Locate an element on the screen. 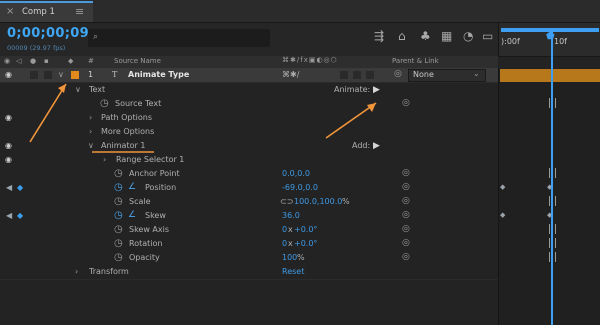 The height and width of the screenshot is (325, 600). annotation-arrow-animate is located at coordinates (351, 120).